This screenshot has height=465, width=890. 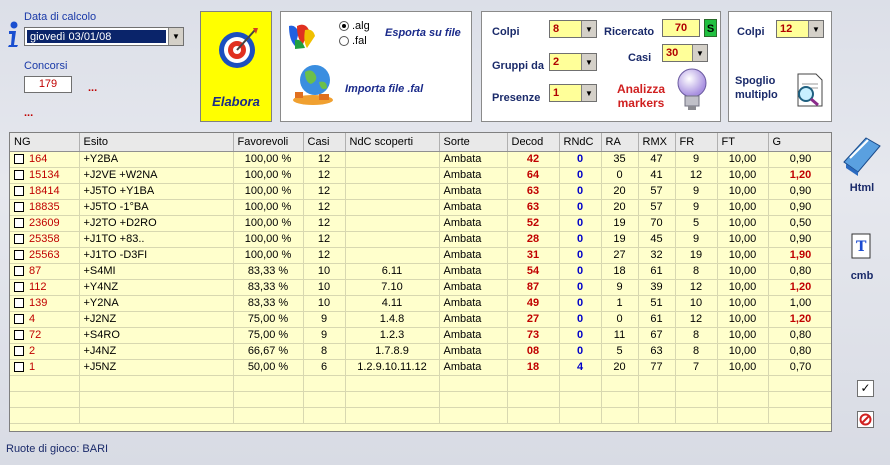 What do you see at coordinates (799, 271) in the screenshot?
I see `cell-g: 0,80` at bounding box center [799, 271].